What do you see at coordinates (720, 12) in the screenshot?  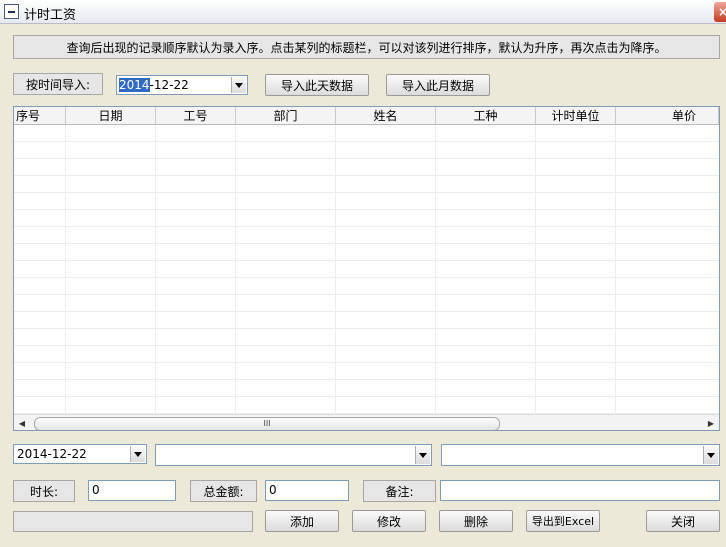 I see `window-close-button: ×` at bounding box center [720, 12].